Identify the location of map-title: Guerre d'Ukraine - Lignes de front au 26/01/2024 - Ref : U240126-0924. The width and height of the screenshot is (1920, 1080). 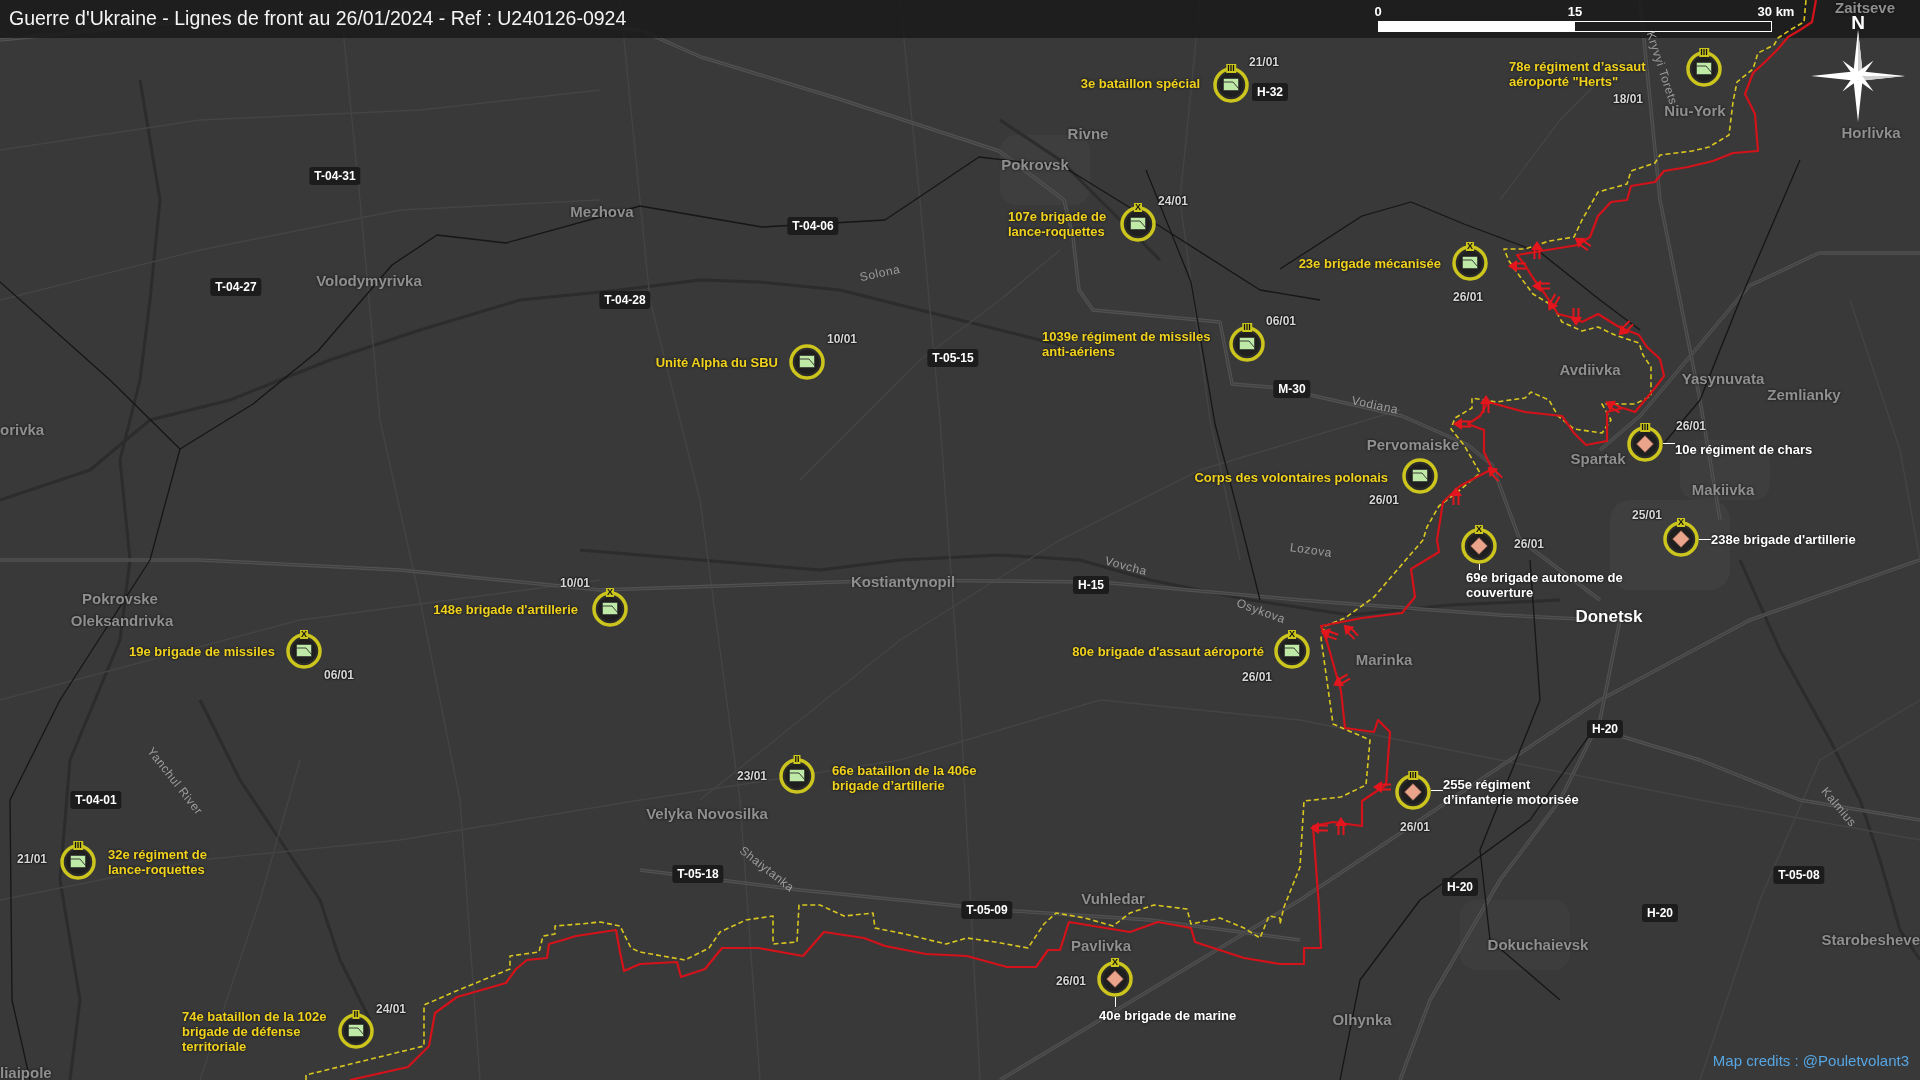
(317, 19).